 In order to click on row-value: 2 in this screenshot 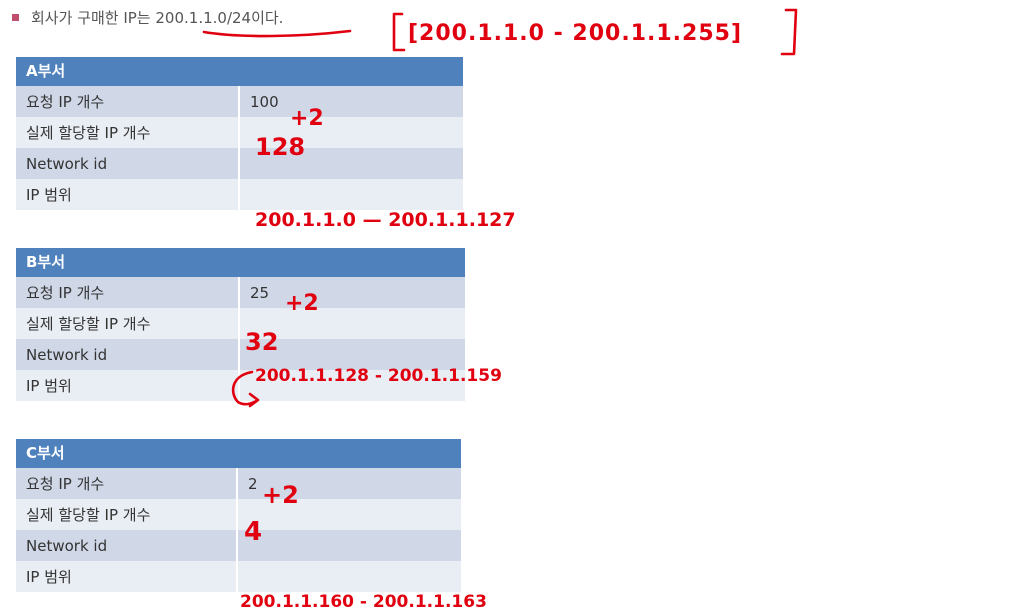, I will do `click(349, 483)`.